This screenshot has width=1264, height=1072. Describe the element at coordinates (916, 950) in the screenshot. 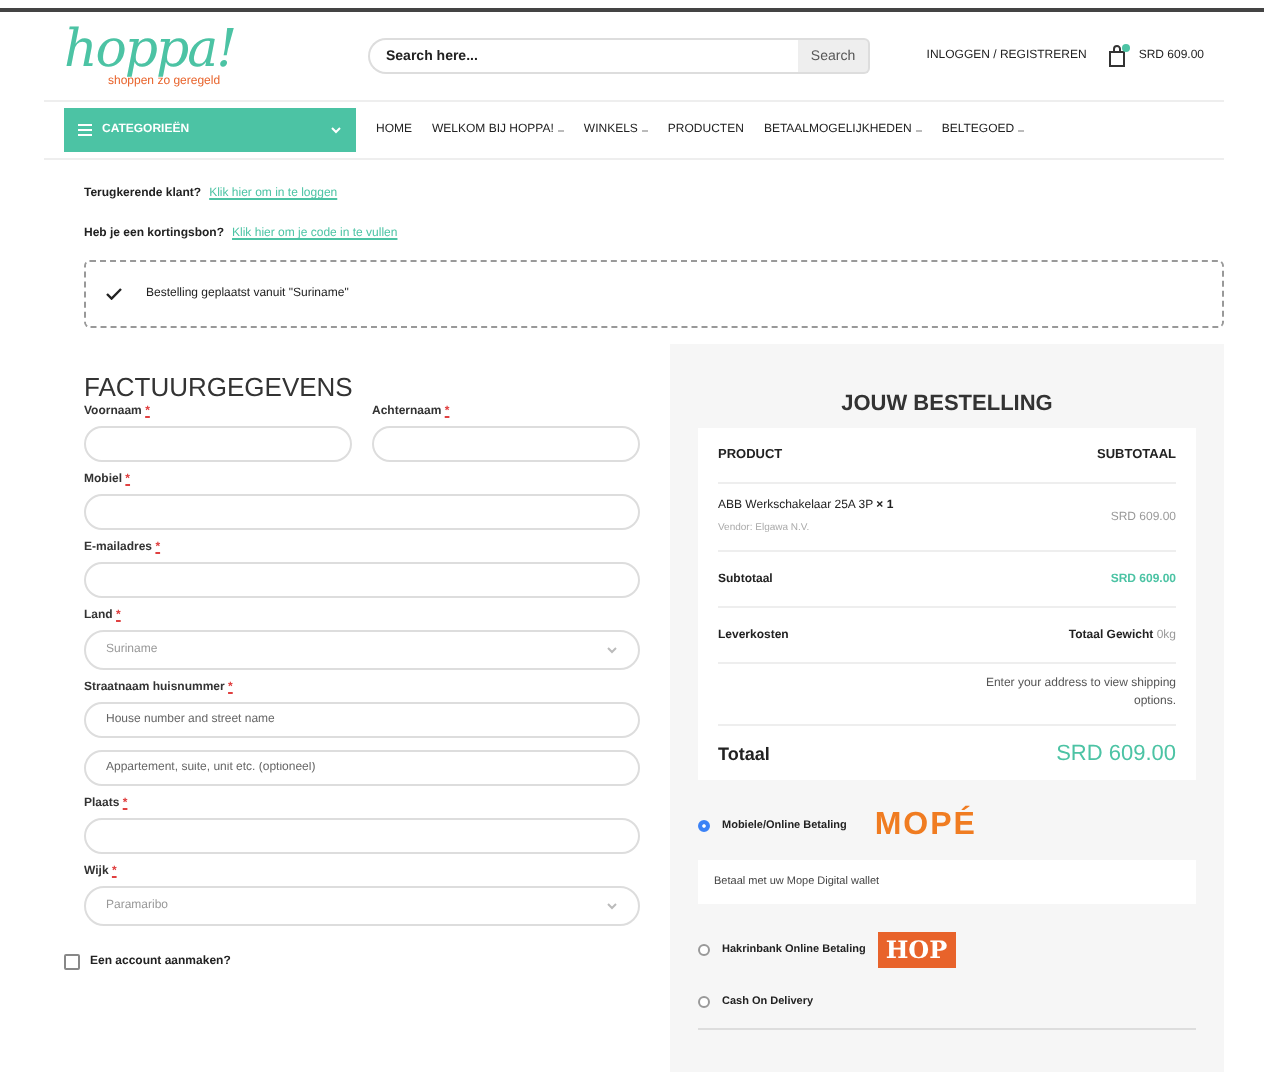

I see `payment-logo: HOP` at that location.